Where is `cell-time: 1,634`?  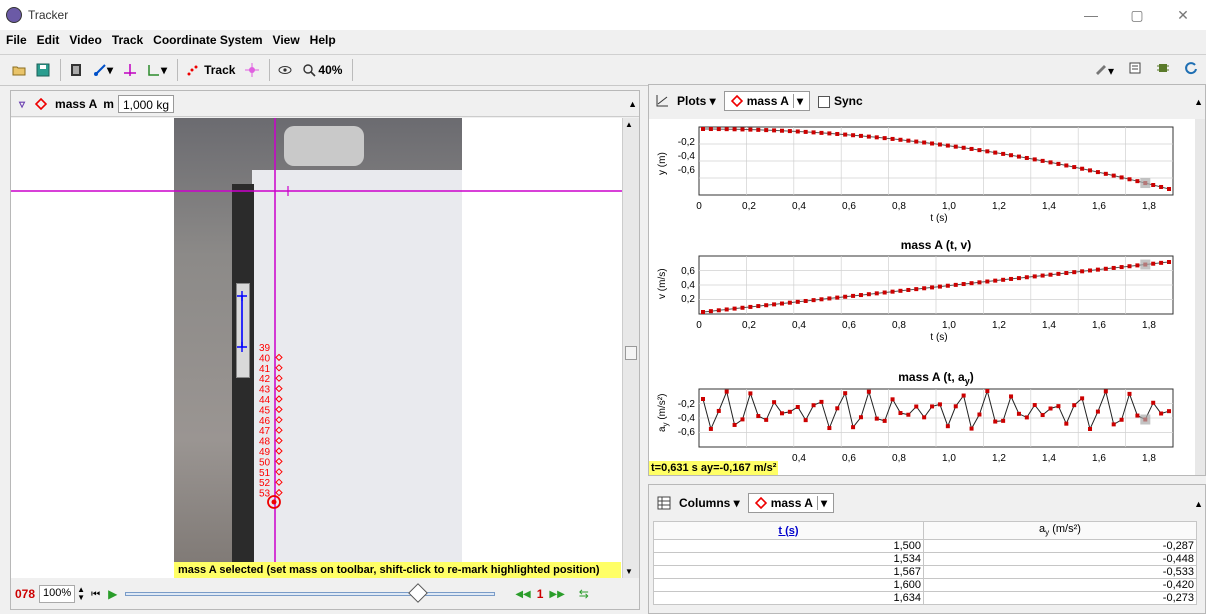
cell-time: 1,634 is located at coordinates (788, 598).